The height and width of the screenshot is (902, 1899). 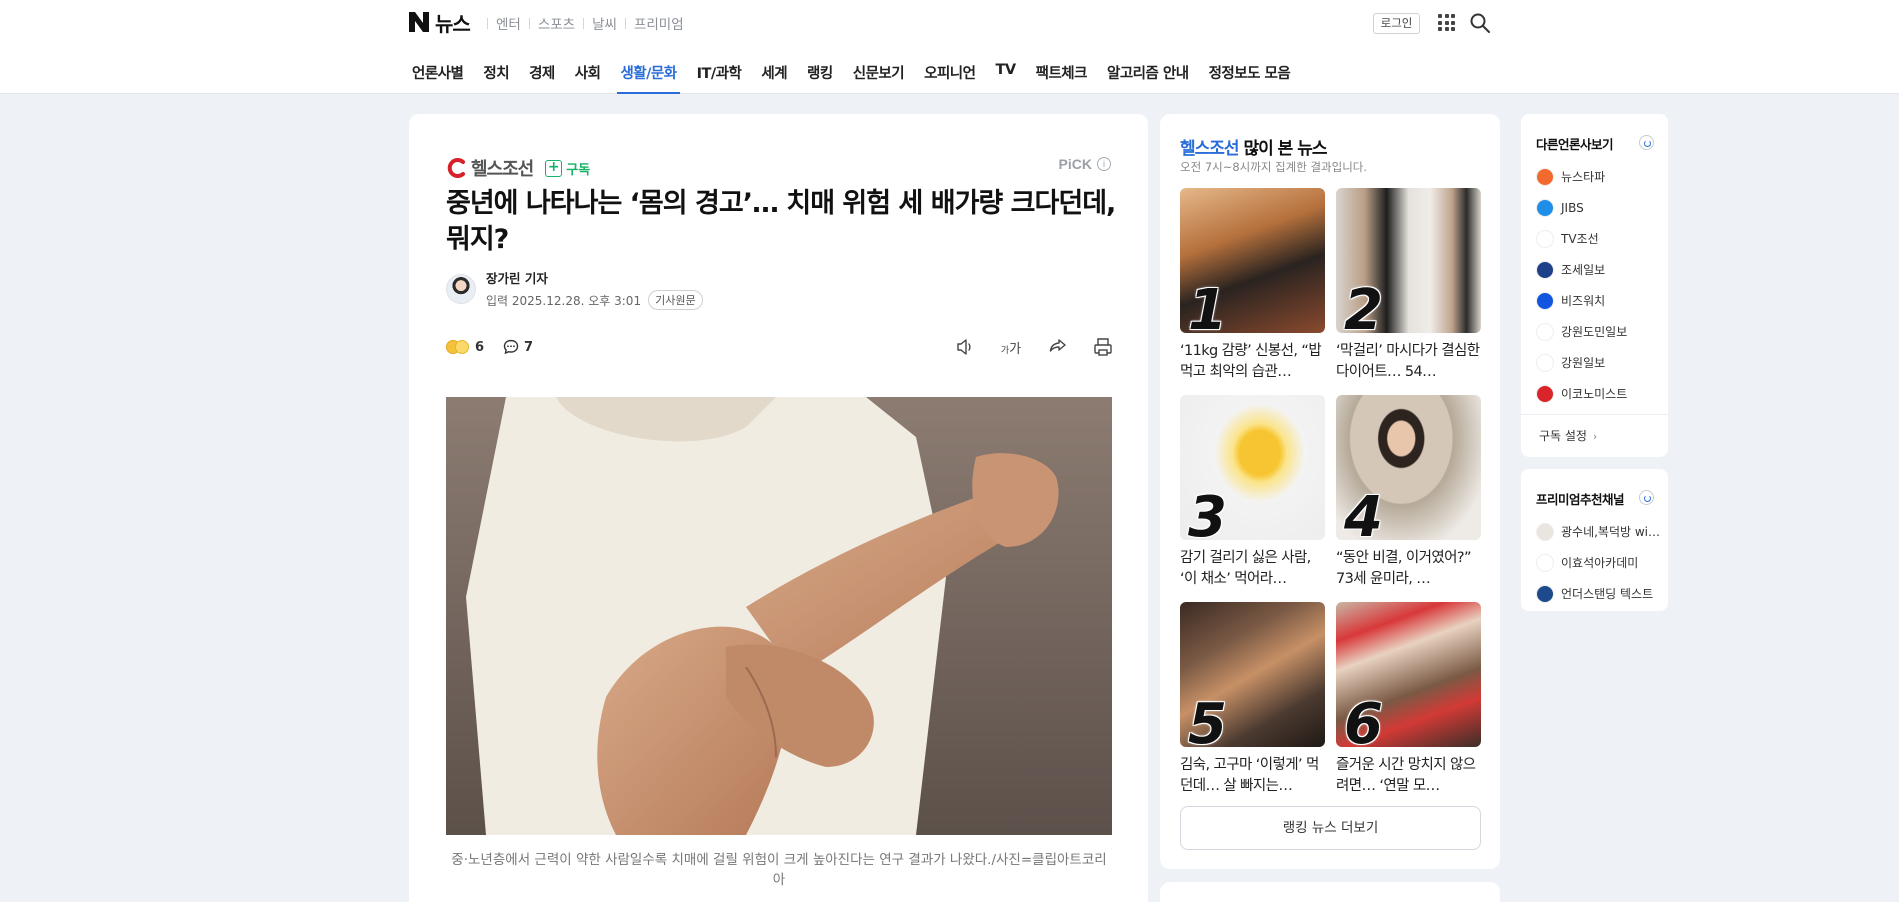 What do you see at coordinates (719, 77) in the screenshot?
I see `tab-it-science: IT/과학` at bounding box center [719, 77].